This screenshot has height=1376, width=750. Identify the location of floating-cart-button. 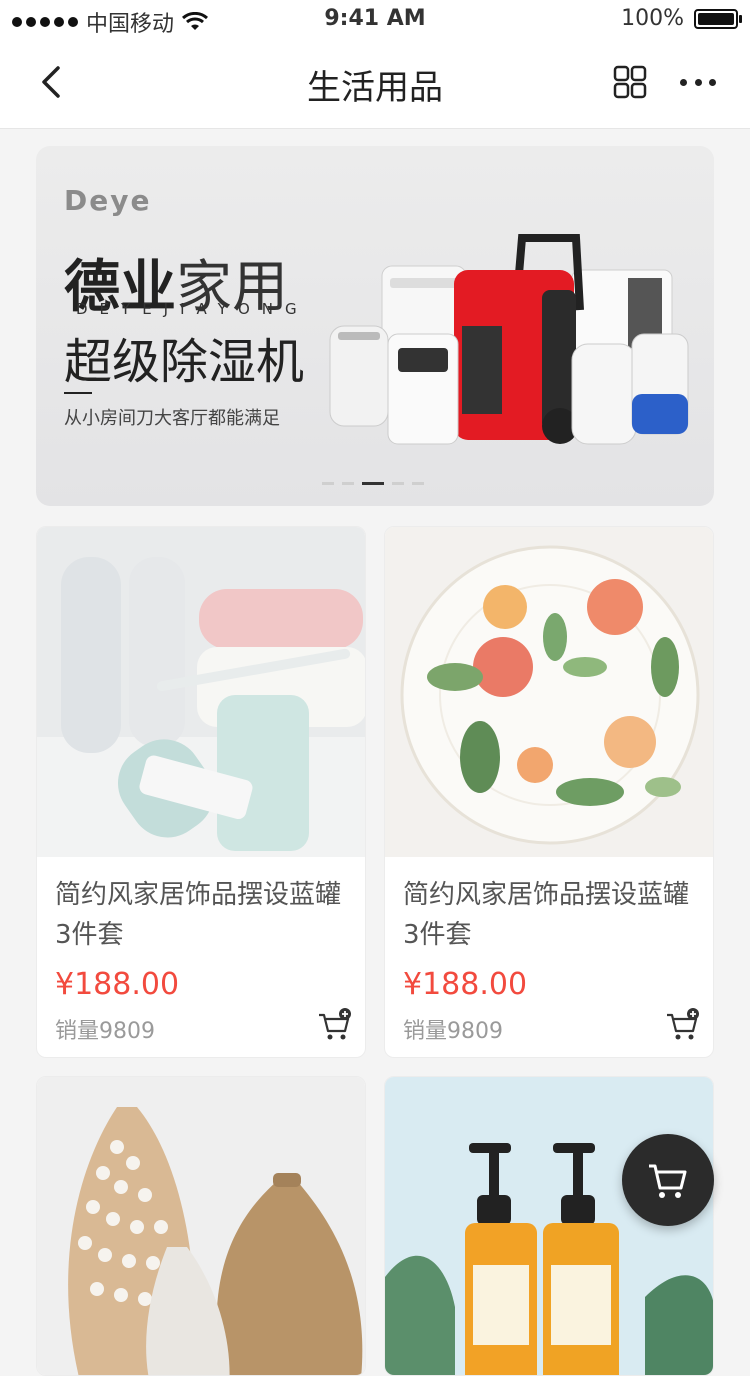
(668, 1180).